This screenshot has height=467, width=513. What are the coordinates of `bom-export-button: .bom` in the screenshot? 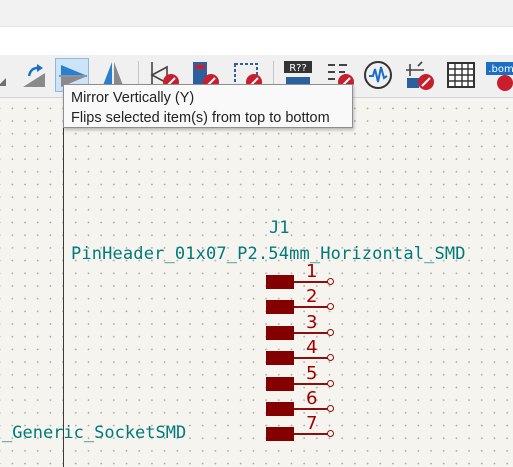 It's located at (498, 75).